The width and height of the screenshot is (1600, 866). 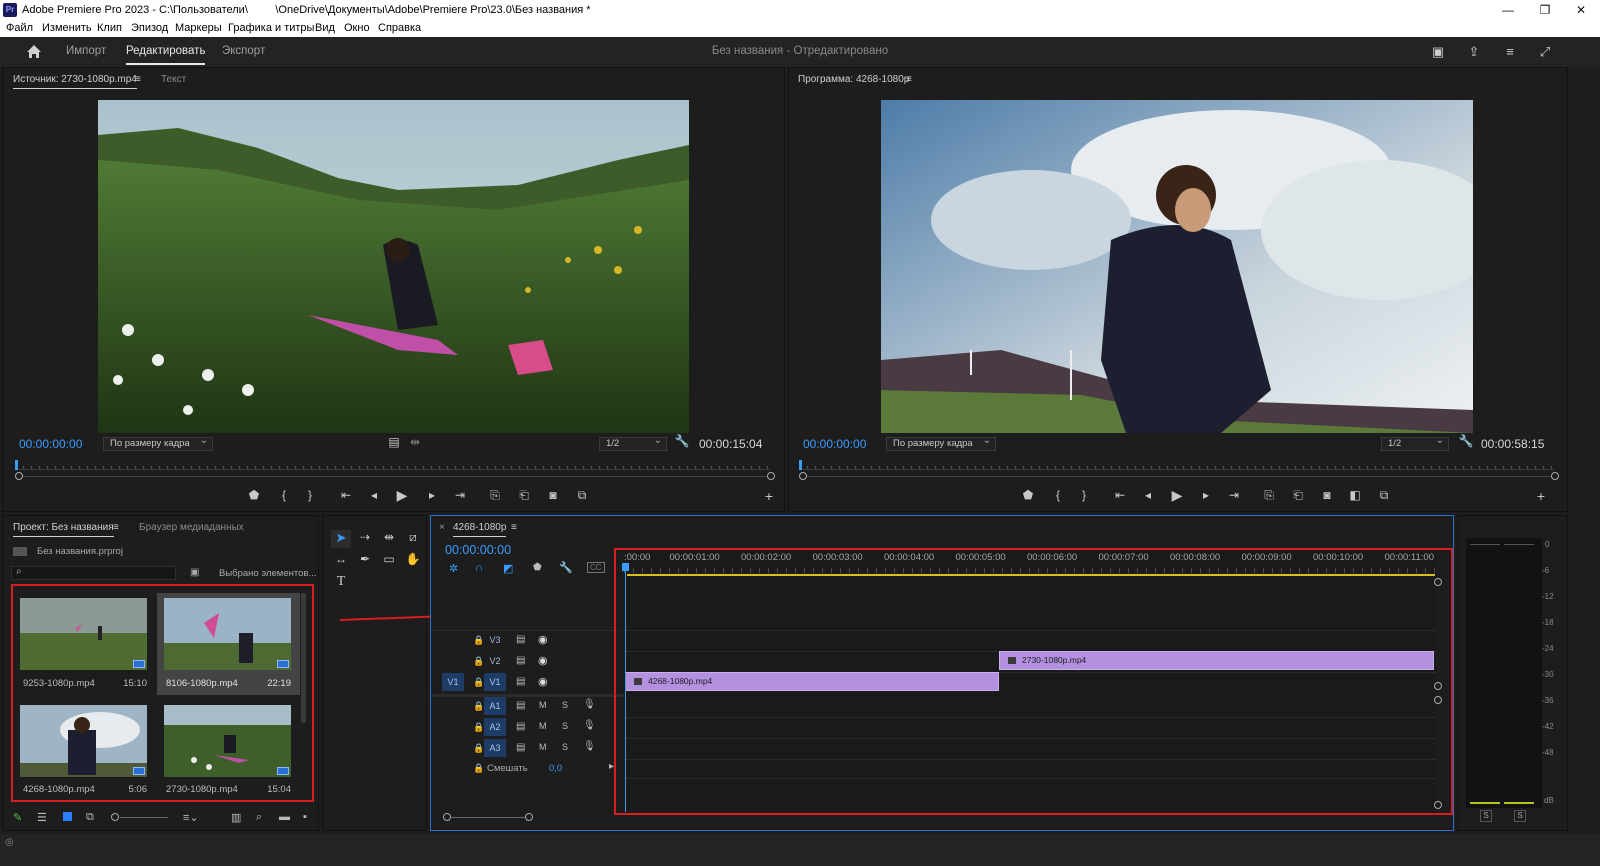 I want to click on horizontal-zoom-bar, so click(x=488, y=817).